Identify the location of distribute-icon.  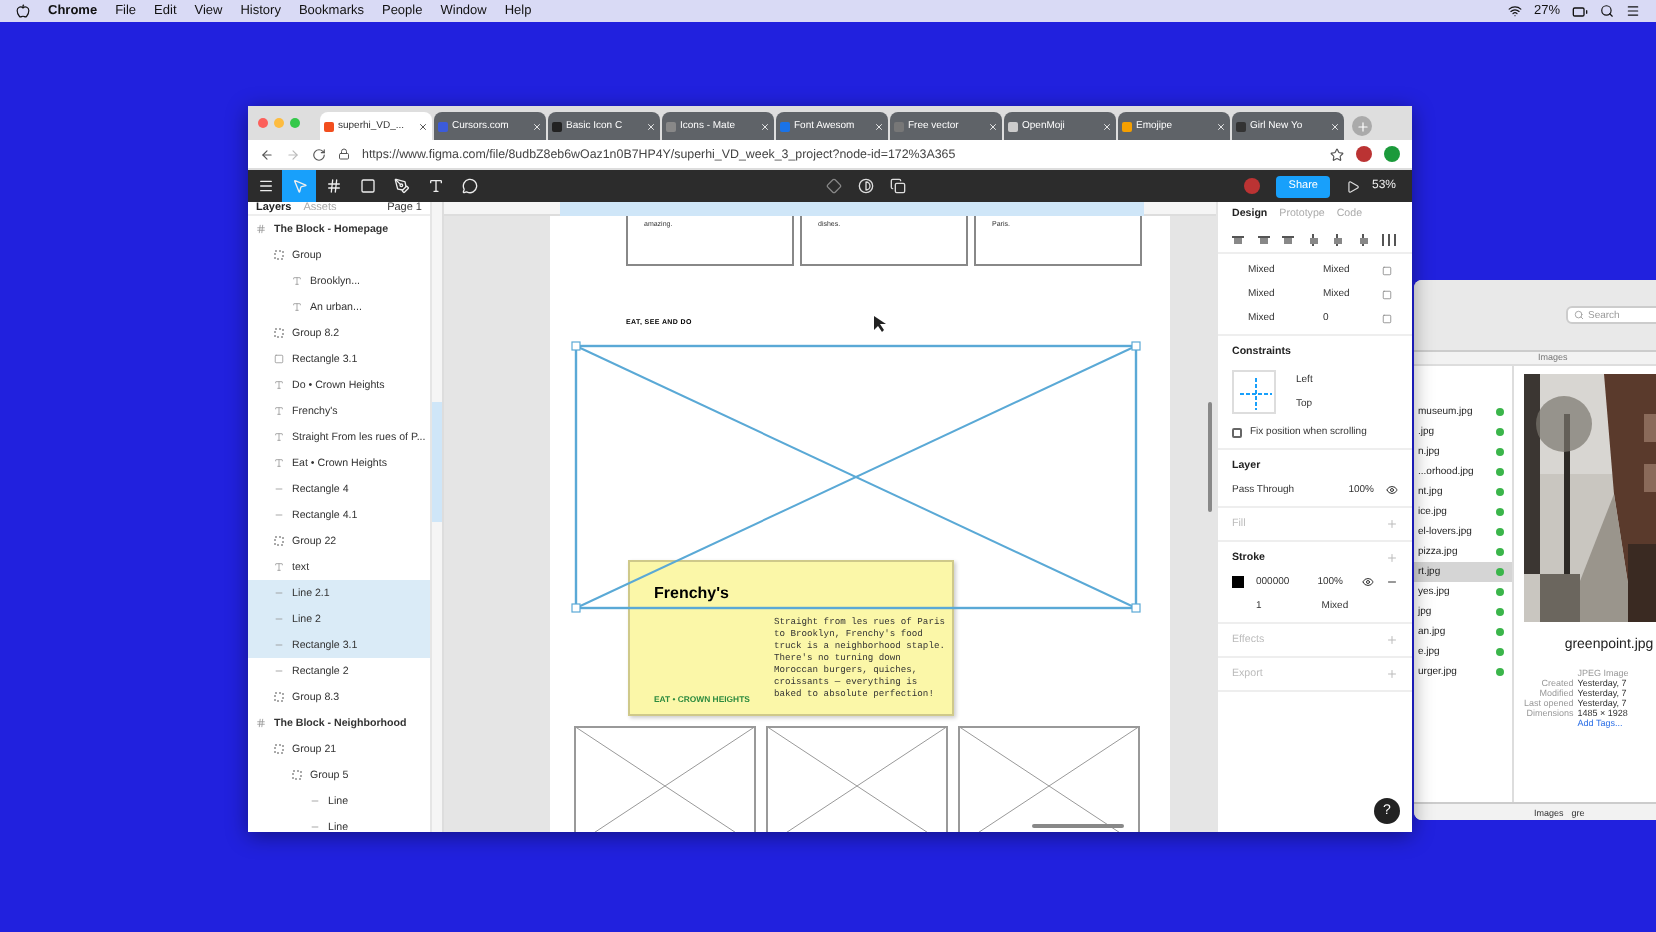
(1390, 239).